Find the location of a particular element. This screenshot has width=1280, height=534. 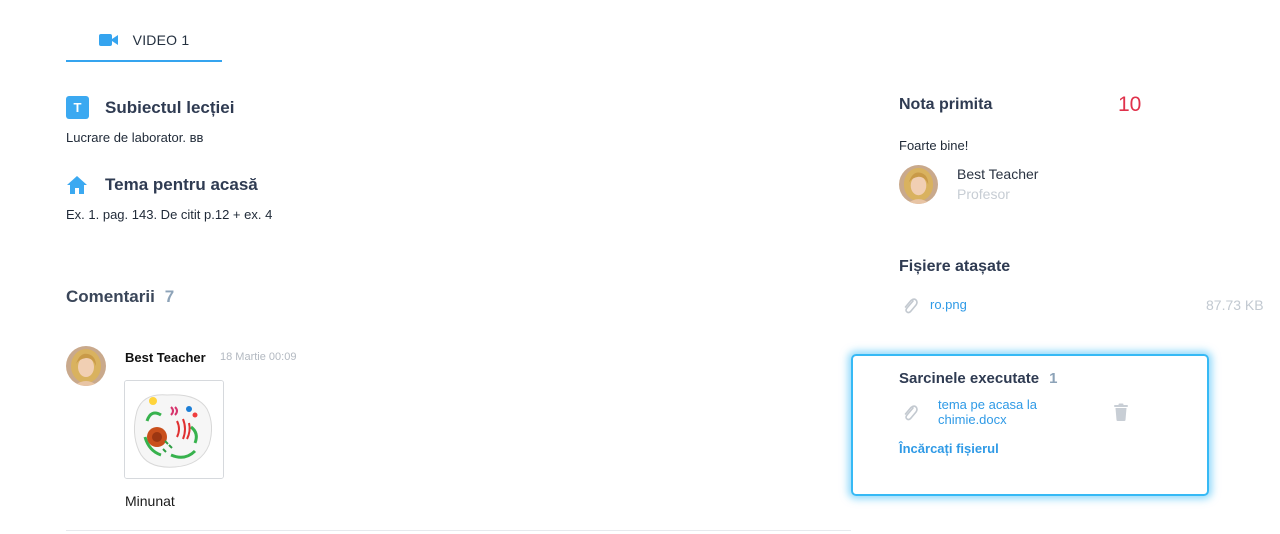

homework-text: Ex. 1. pag. 143. De citit p.12 + ex. 4 is located at coordinates (169, 214).